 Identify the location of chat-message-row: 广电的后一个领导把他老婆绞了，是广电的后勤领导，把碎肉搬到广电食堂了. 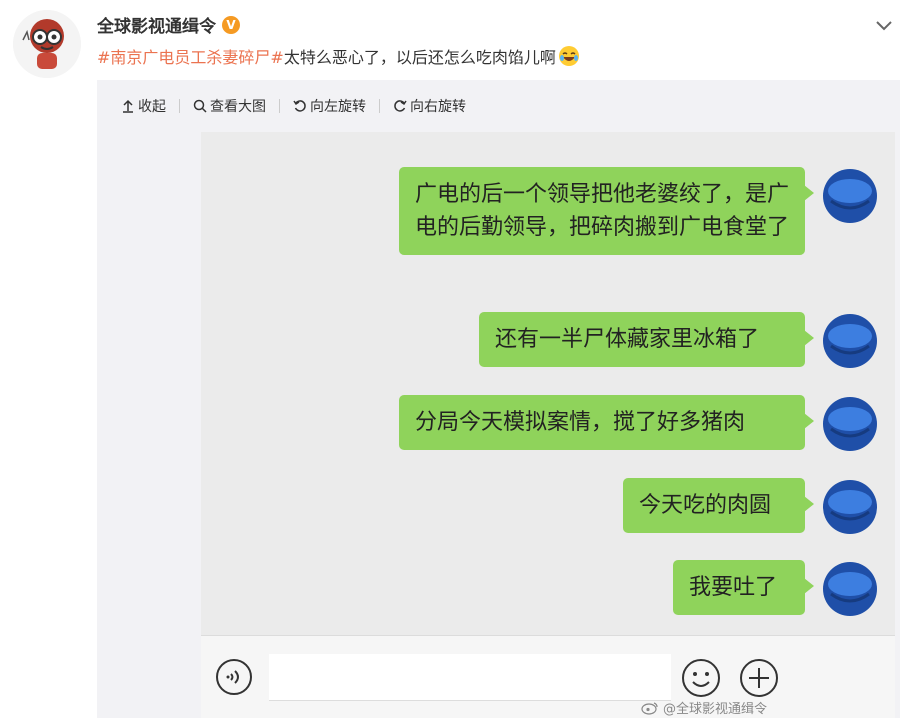
(639, 211).